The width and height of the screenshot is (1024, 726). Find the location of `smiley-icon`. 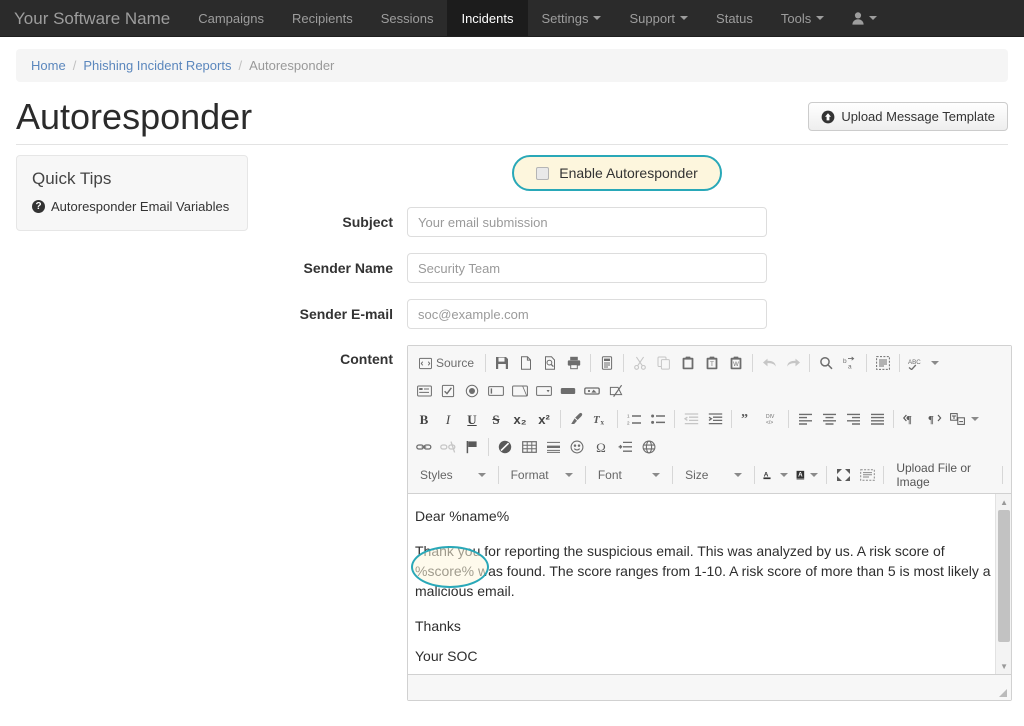

smiley-icon is located at coordinates (577, 447).